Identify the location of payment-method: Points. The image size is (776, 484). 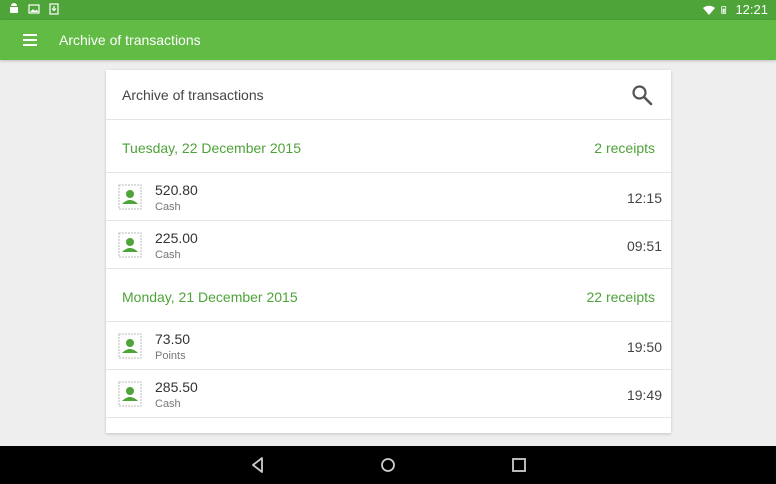
(170, 356).